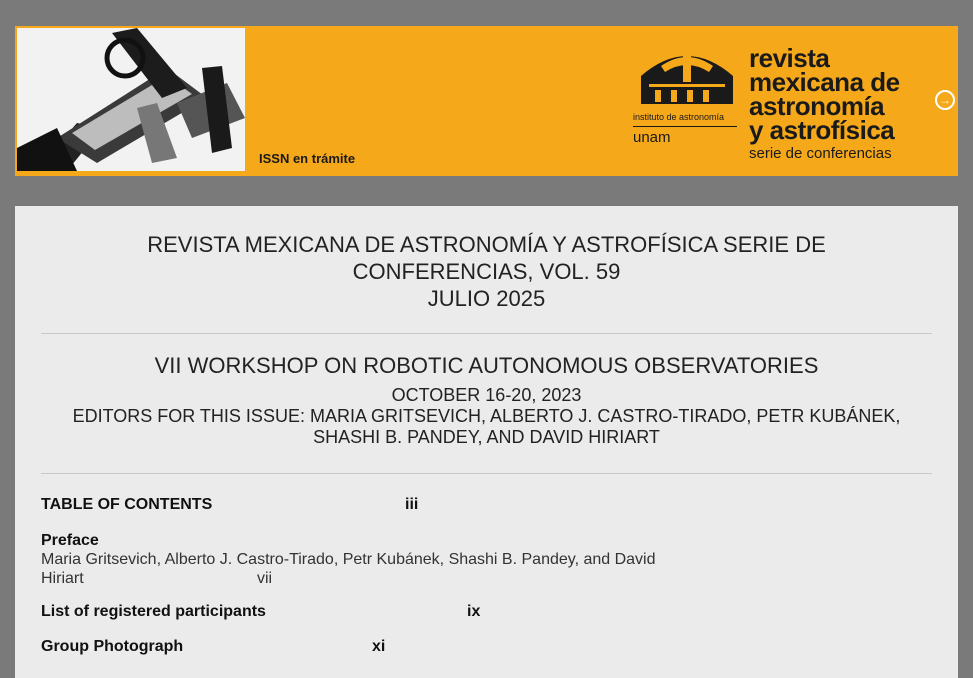 This screenshot has width=973, height=678. I want to click on logo-institute-text: instituto de astronomía, so click(679, 117).